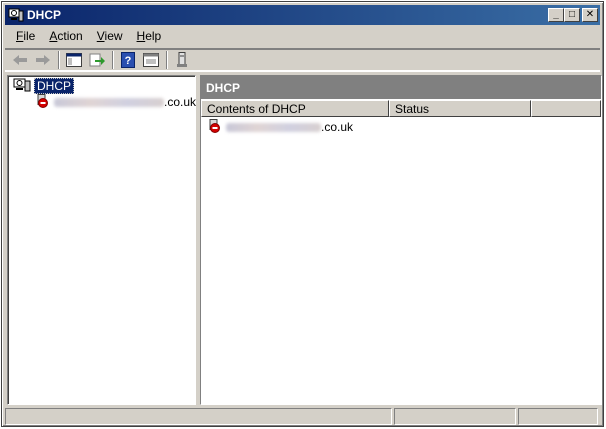 This screenshot has height=429, width=606. What do you see at coordinates (97, 60) in the screenshot?
I see `export-list-icon` at bounding box center [97, 60].